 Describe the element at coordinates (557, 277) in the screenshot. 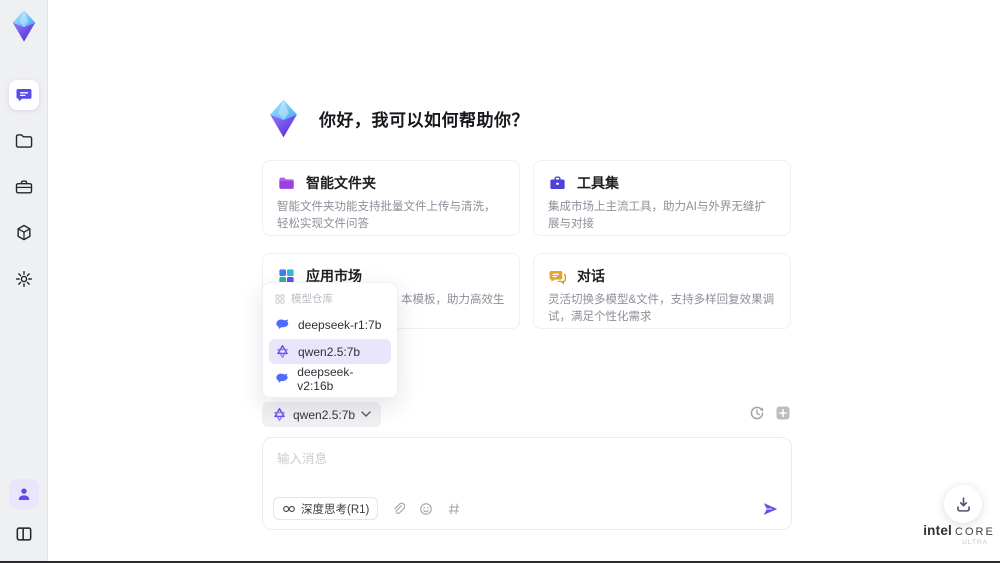

I see `conversation-icon` at that location.